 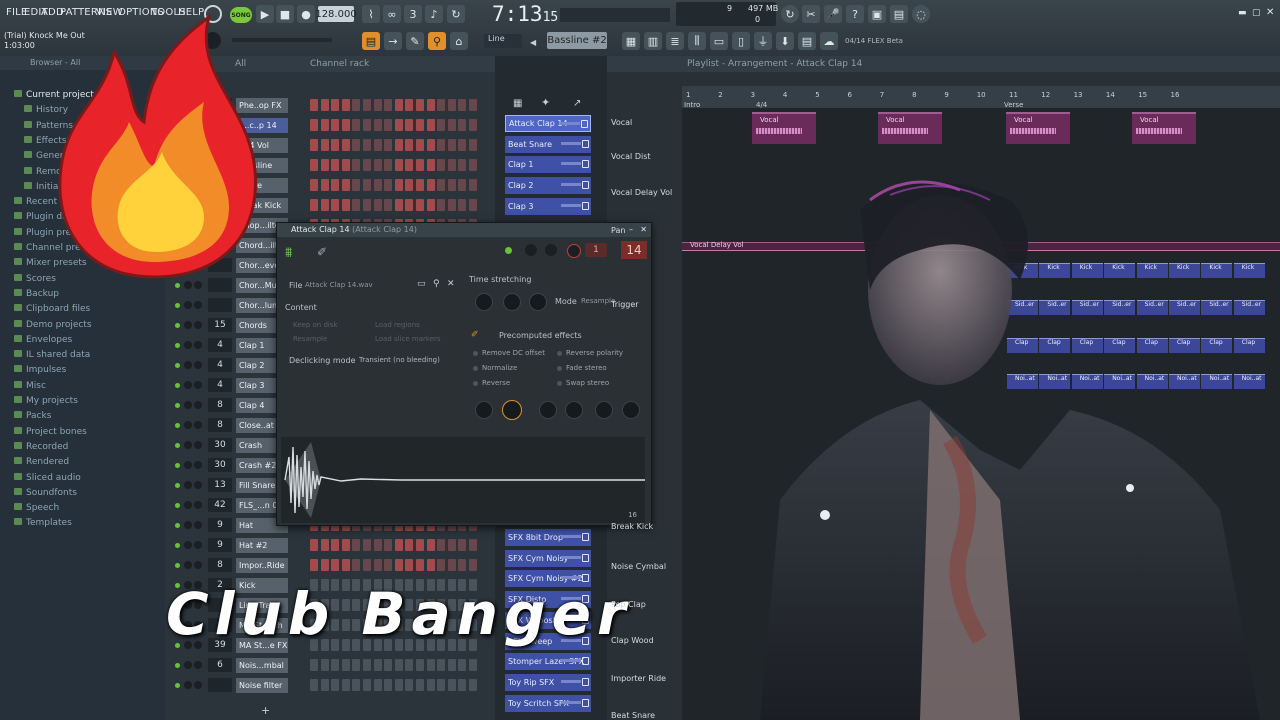 What do you see at coordinates (833, 14) in the screenshot?
I see `microphone-icon: 🎤` at bounding box center [833, 14].